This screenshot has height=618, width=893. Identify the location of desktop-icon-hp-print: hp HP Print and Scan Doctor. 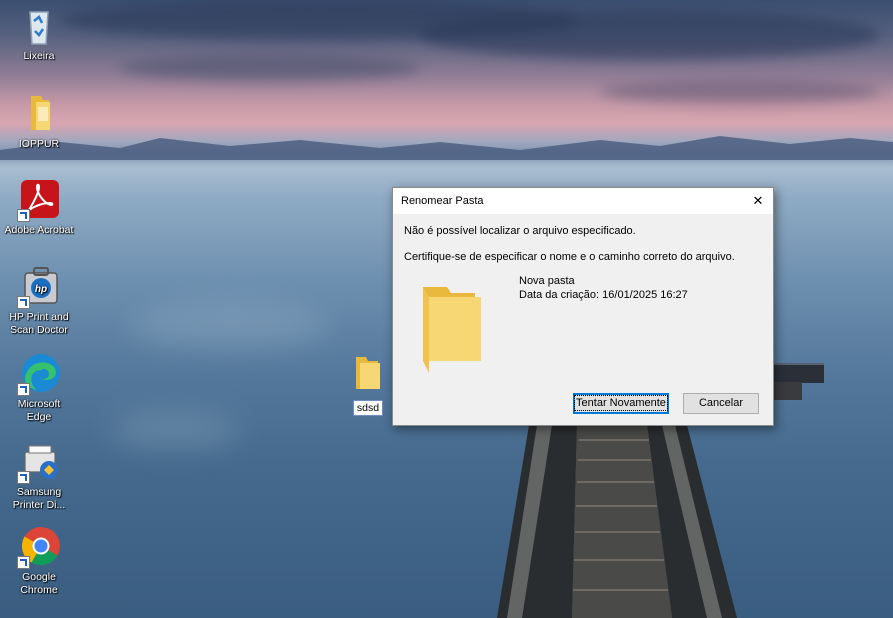
(39, 301).